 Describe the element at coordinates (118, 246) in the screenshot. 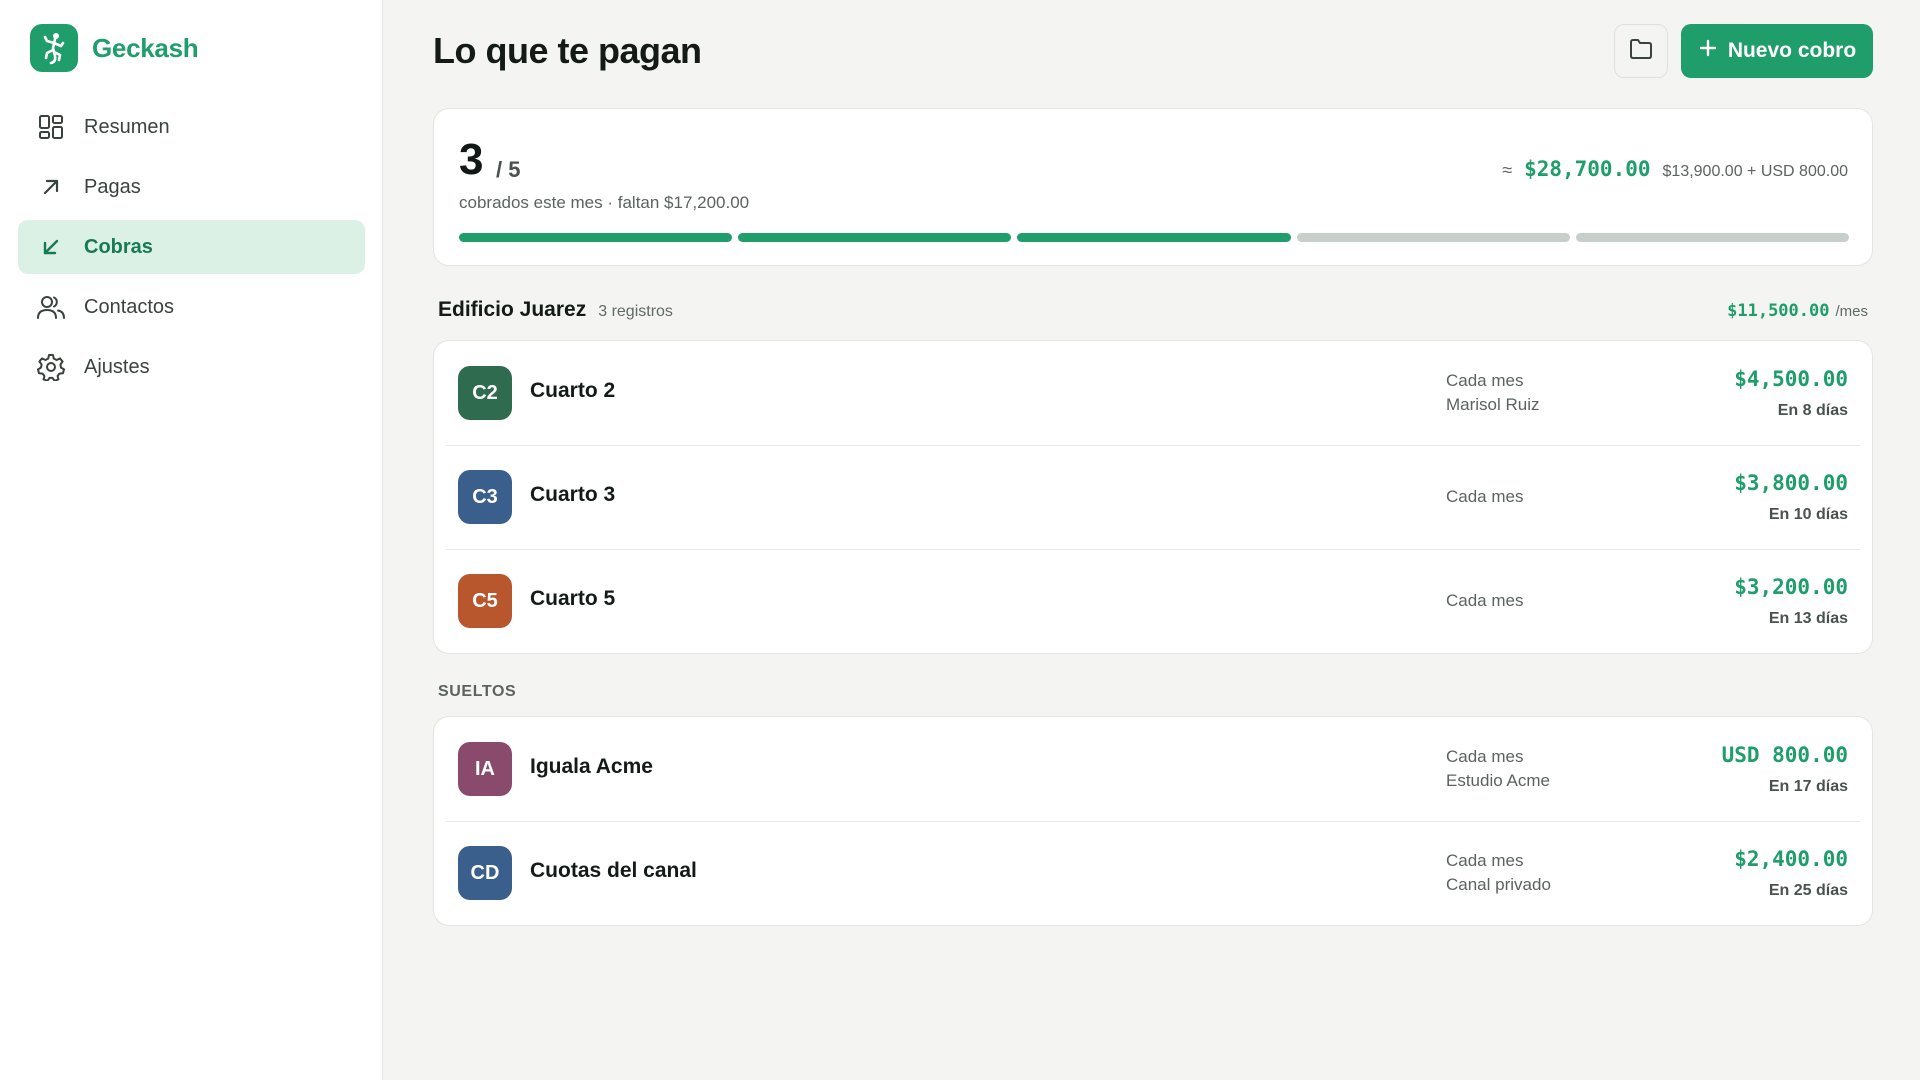

I see `sidebar-item-label: Cobras` at that location.